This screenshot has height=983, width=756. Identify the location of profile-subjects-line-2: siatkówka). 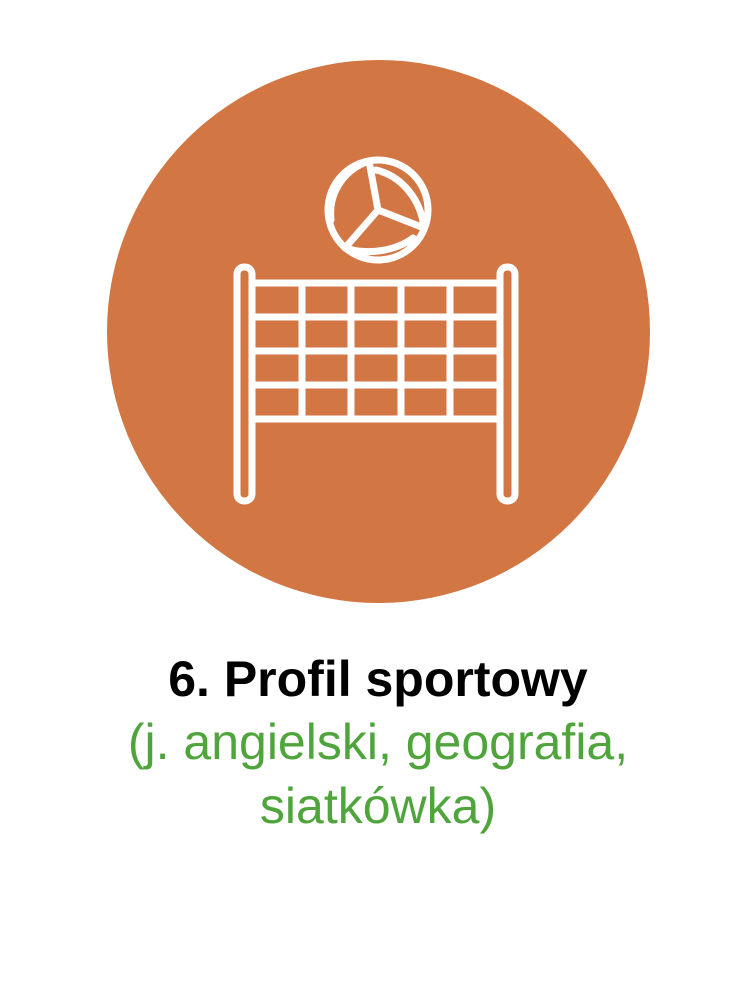
(378, 806).